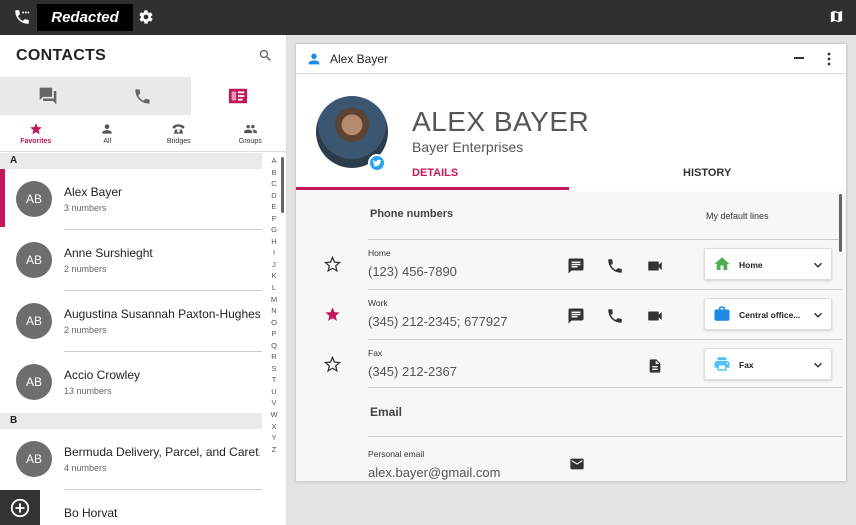 The height and width of the screenshot is (525, 856). Describe the element at coordinates (282, 185) in the screenshot. I see `contacts-scrollbar` at that location.